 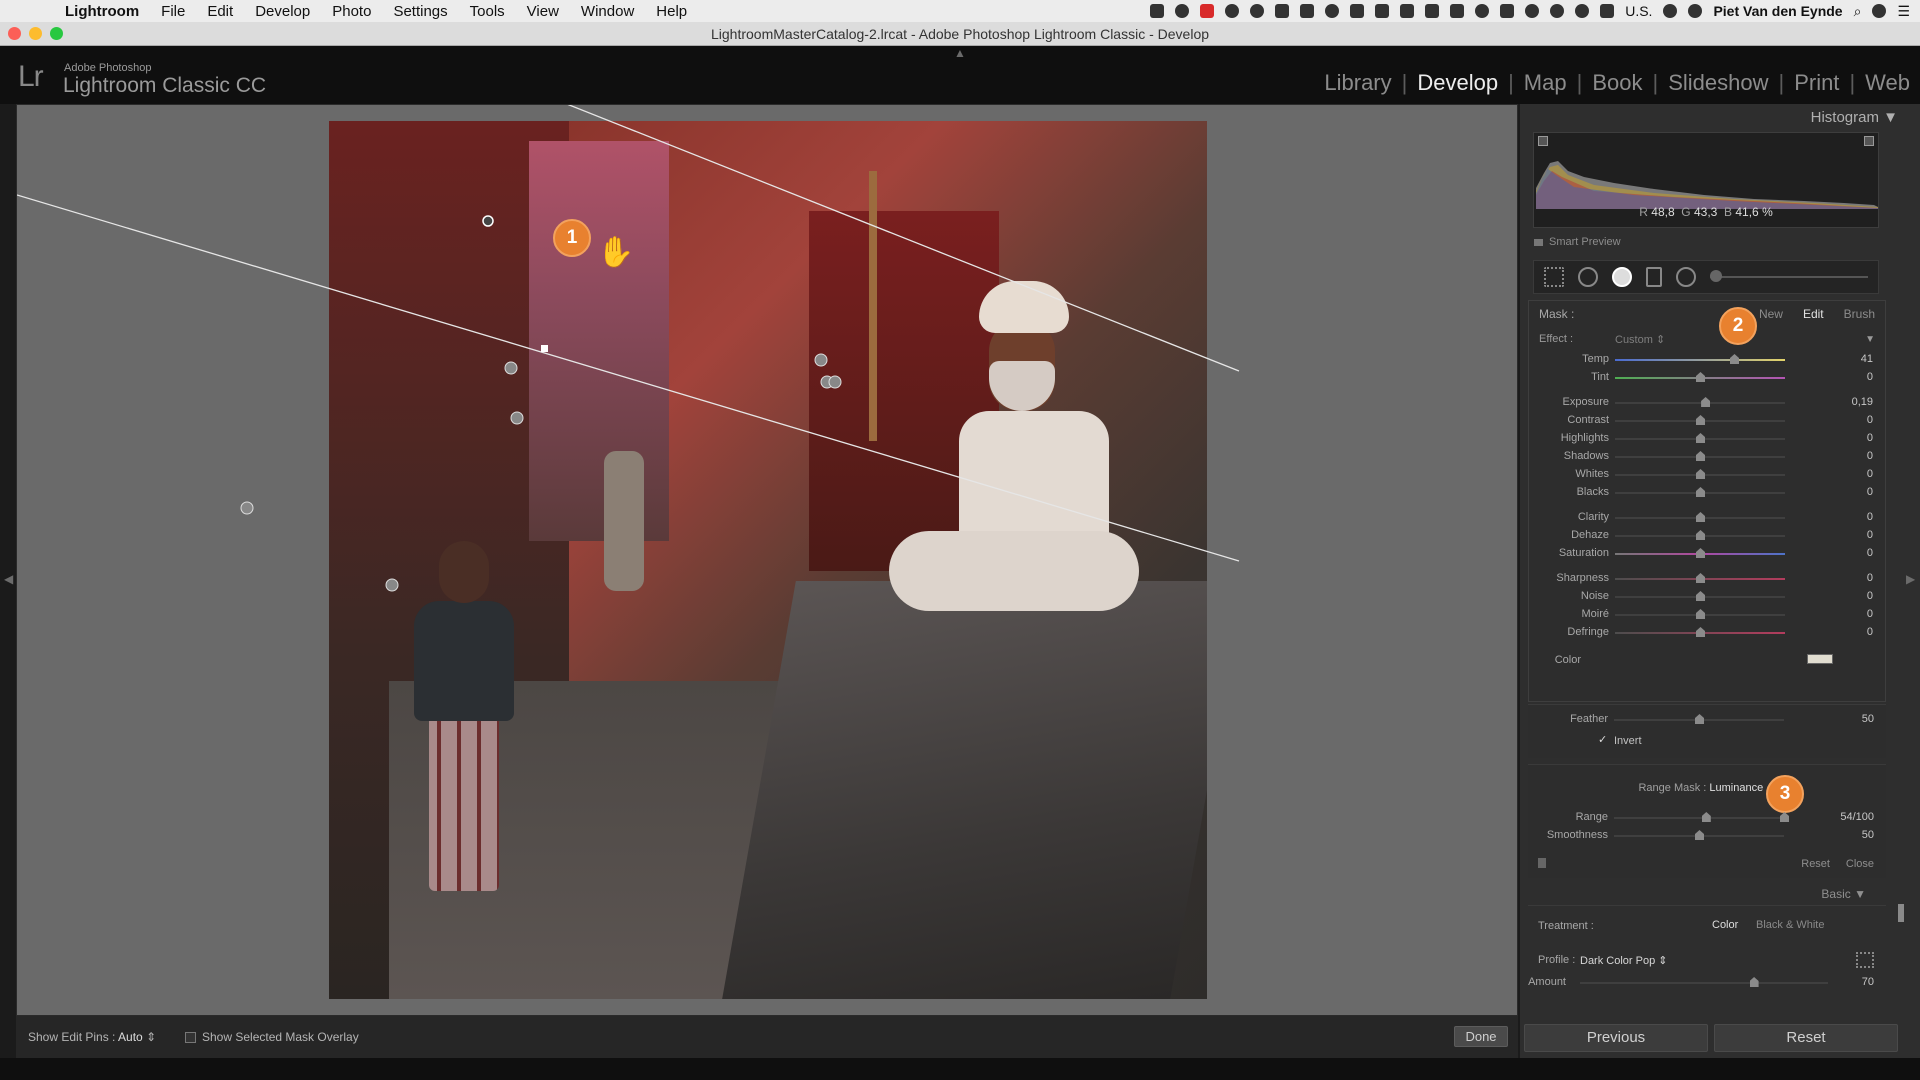 I want to click on color-swatch, so click(x=1820, y=659).